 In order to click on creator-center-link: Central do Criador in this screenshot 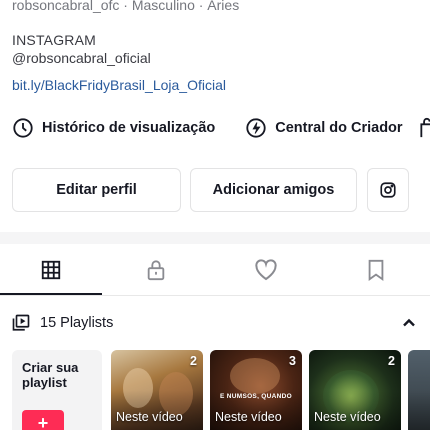, I will do `click(324, 128)`.